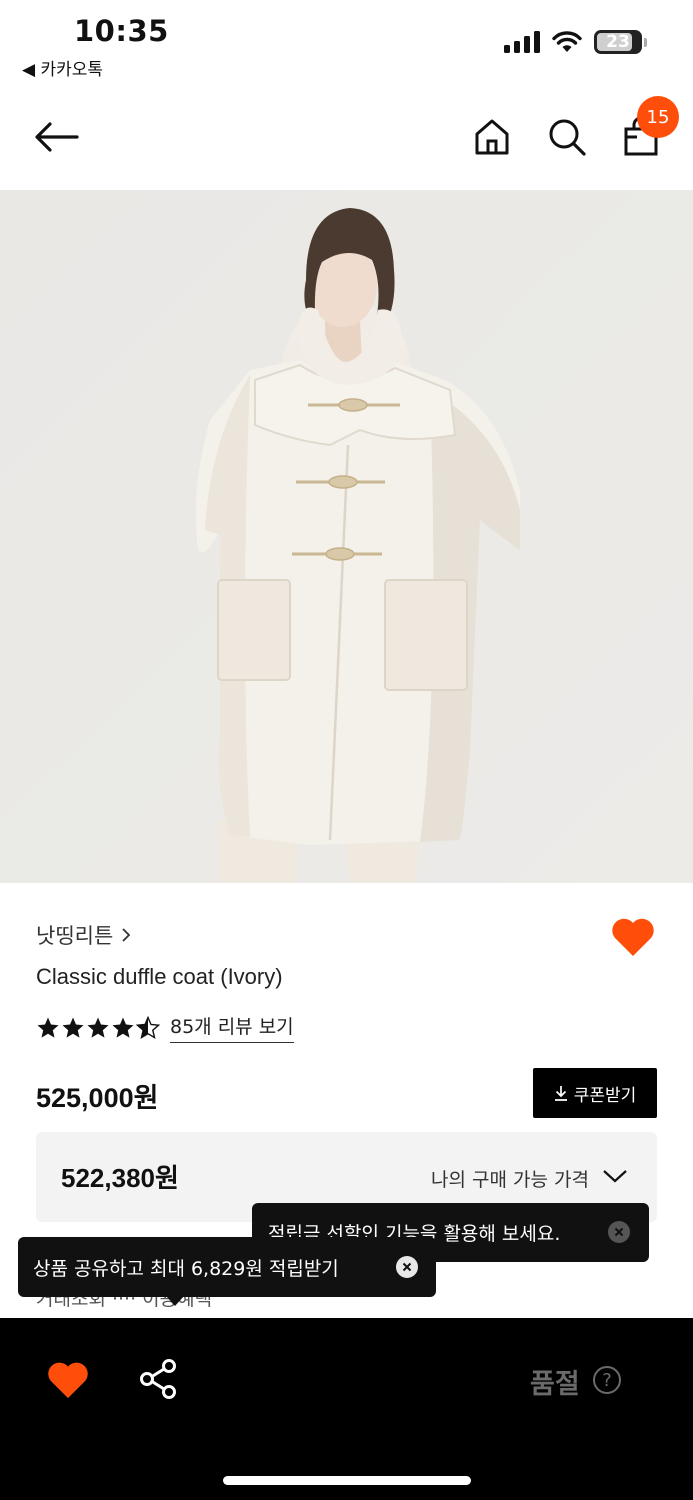  I want to click on status-bar: 10:35 ◀ 카카오톡 23, so click(346, 45).